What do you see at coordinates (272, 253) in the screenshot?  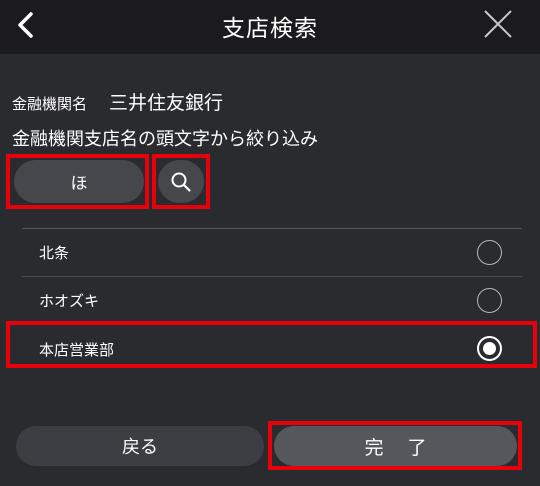 I see `branch-item: 北条` at bounding box center [272, 253].